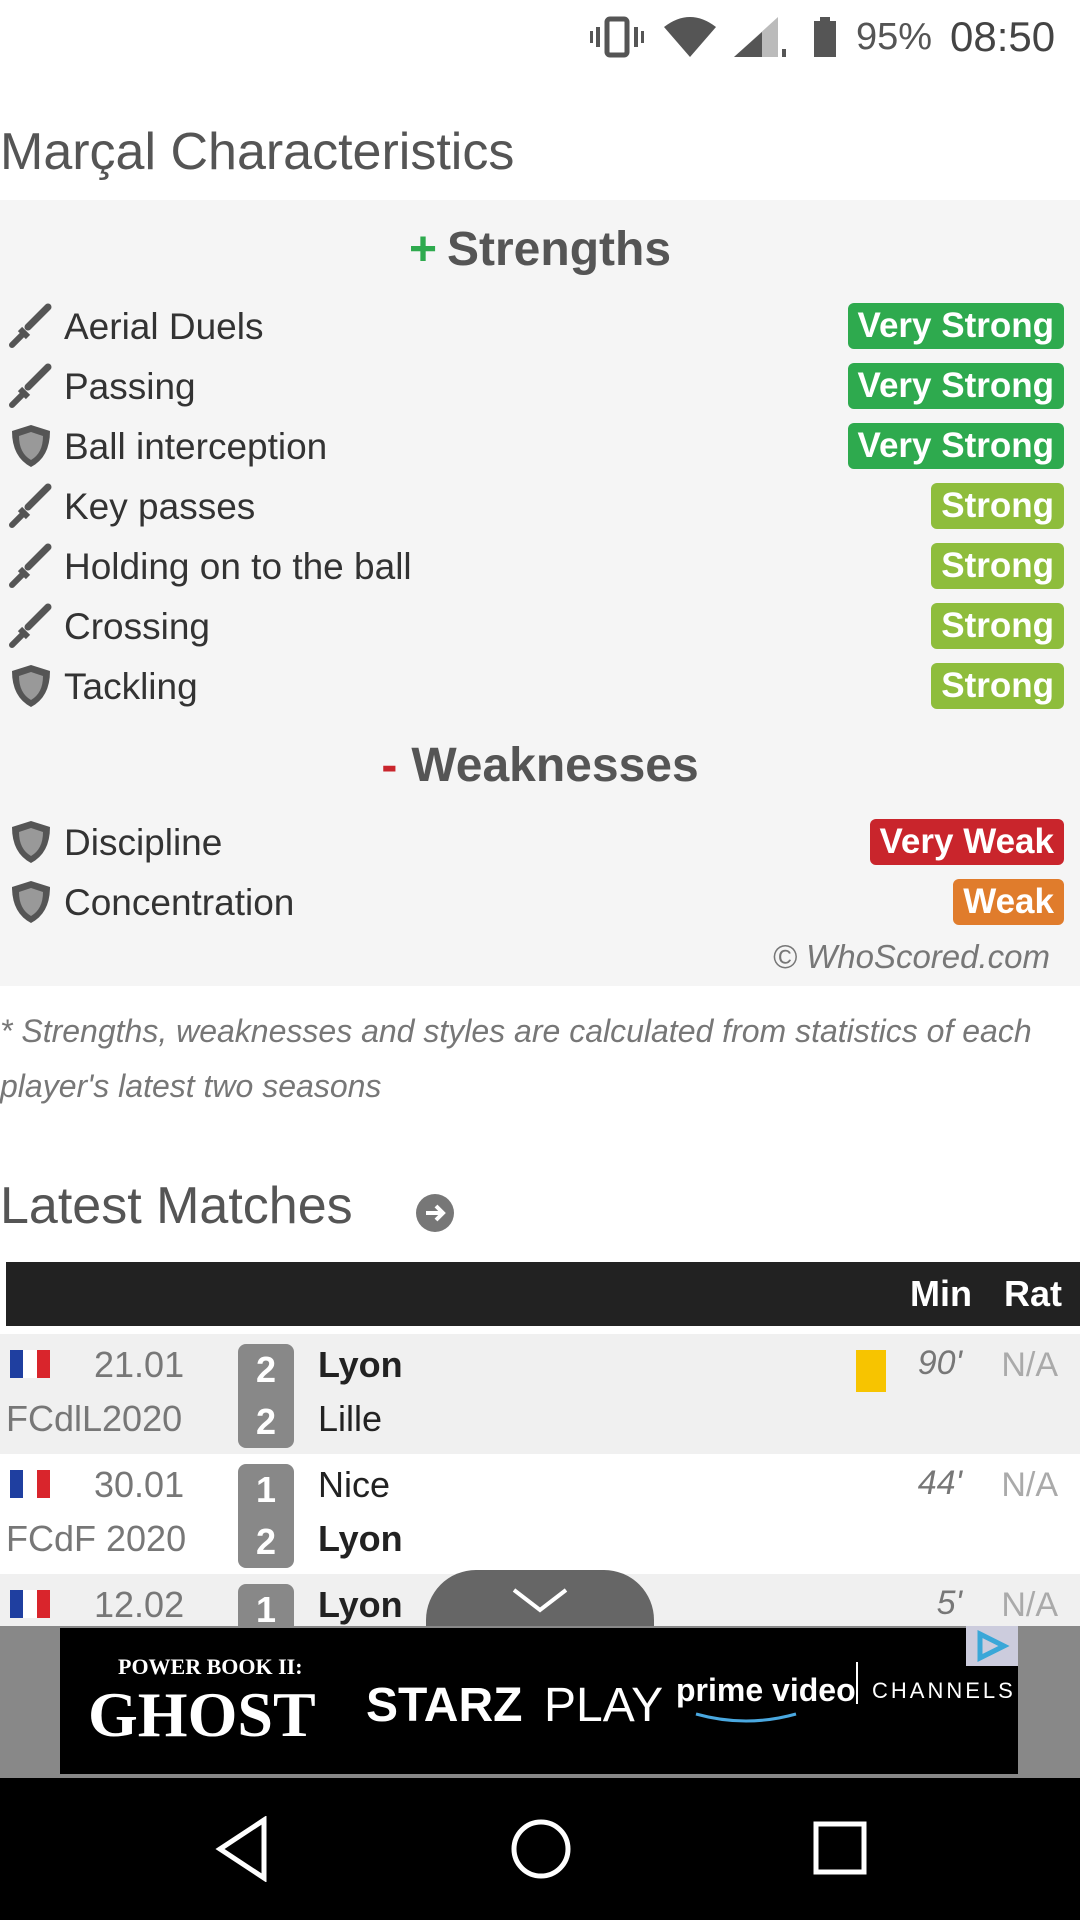 This screenshot has width=1080, height=1920. Describe the element at coordinates (911, 956) in the screenshot. I see `watermark: © WhoScored.com` at that location.